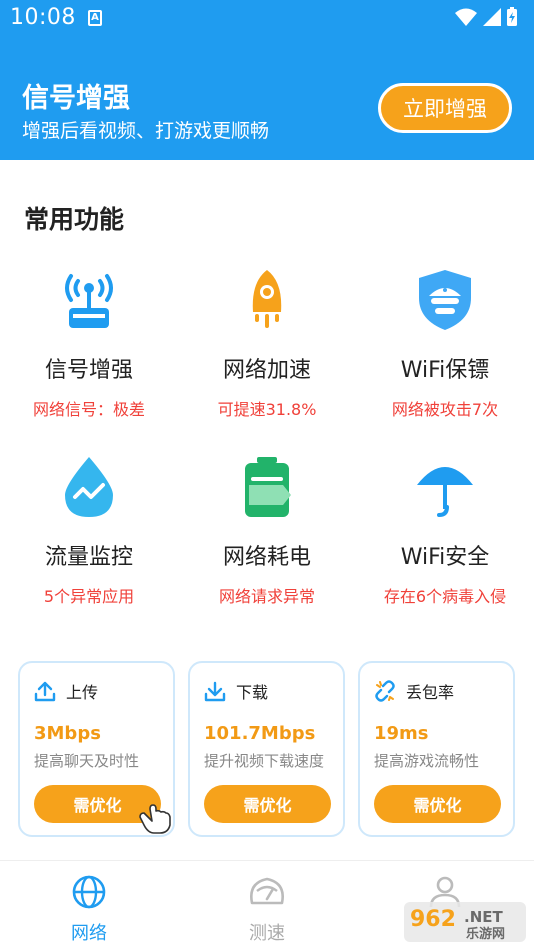 The image size is (534, 951). Describe the element at coordinates (76, 98) in the screenshot. I see `page-title: 信号增强` at that location.